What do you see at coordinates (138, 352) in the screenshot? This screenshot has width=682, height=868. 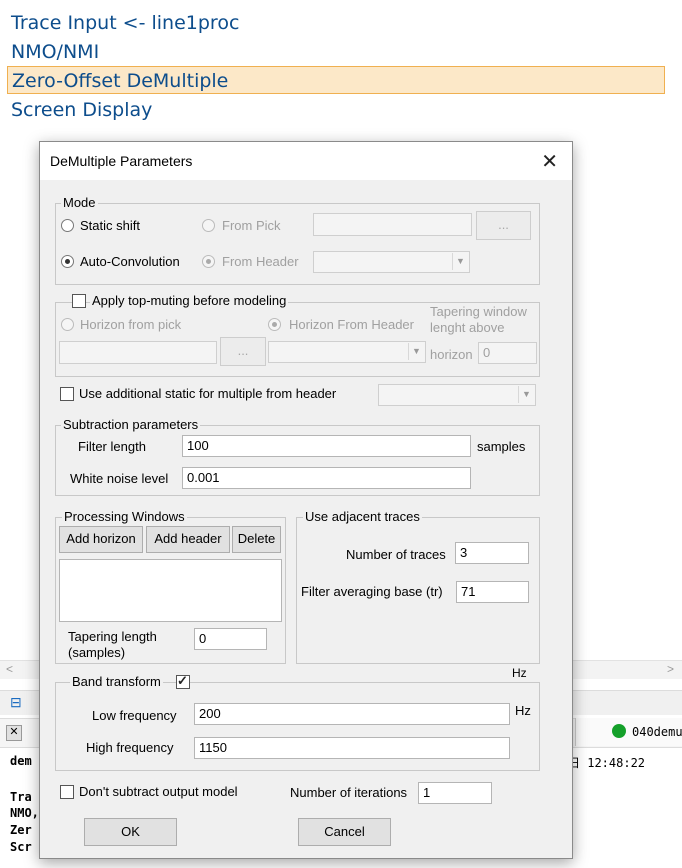 I see `horizon-pick-input` at bounding box center [138, 352].